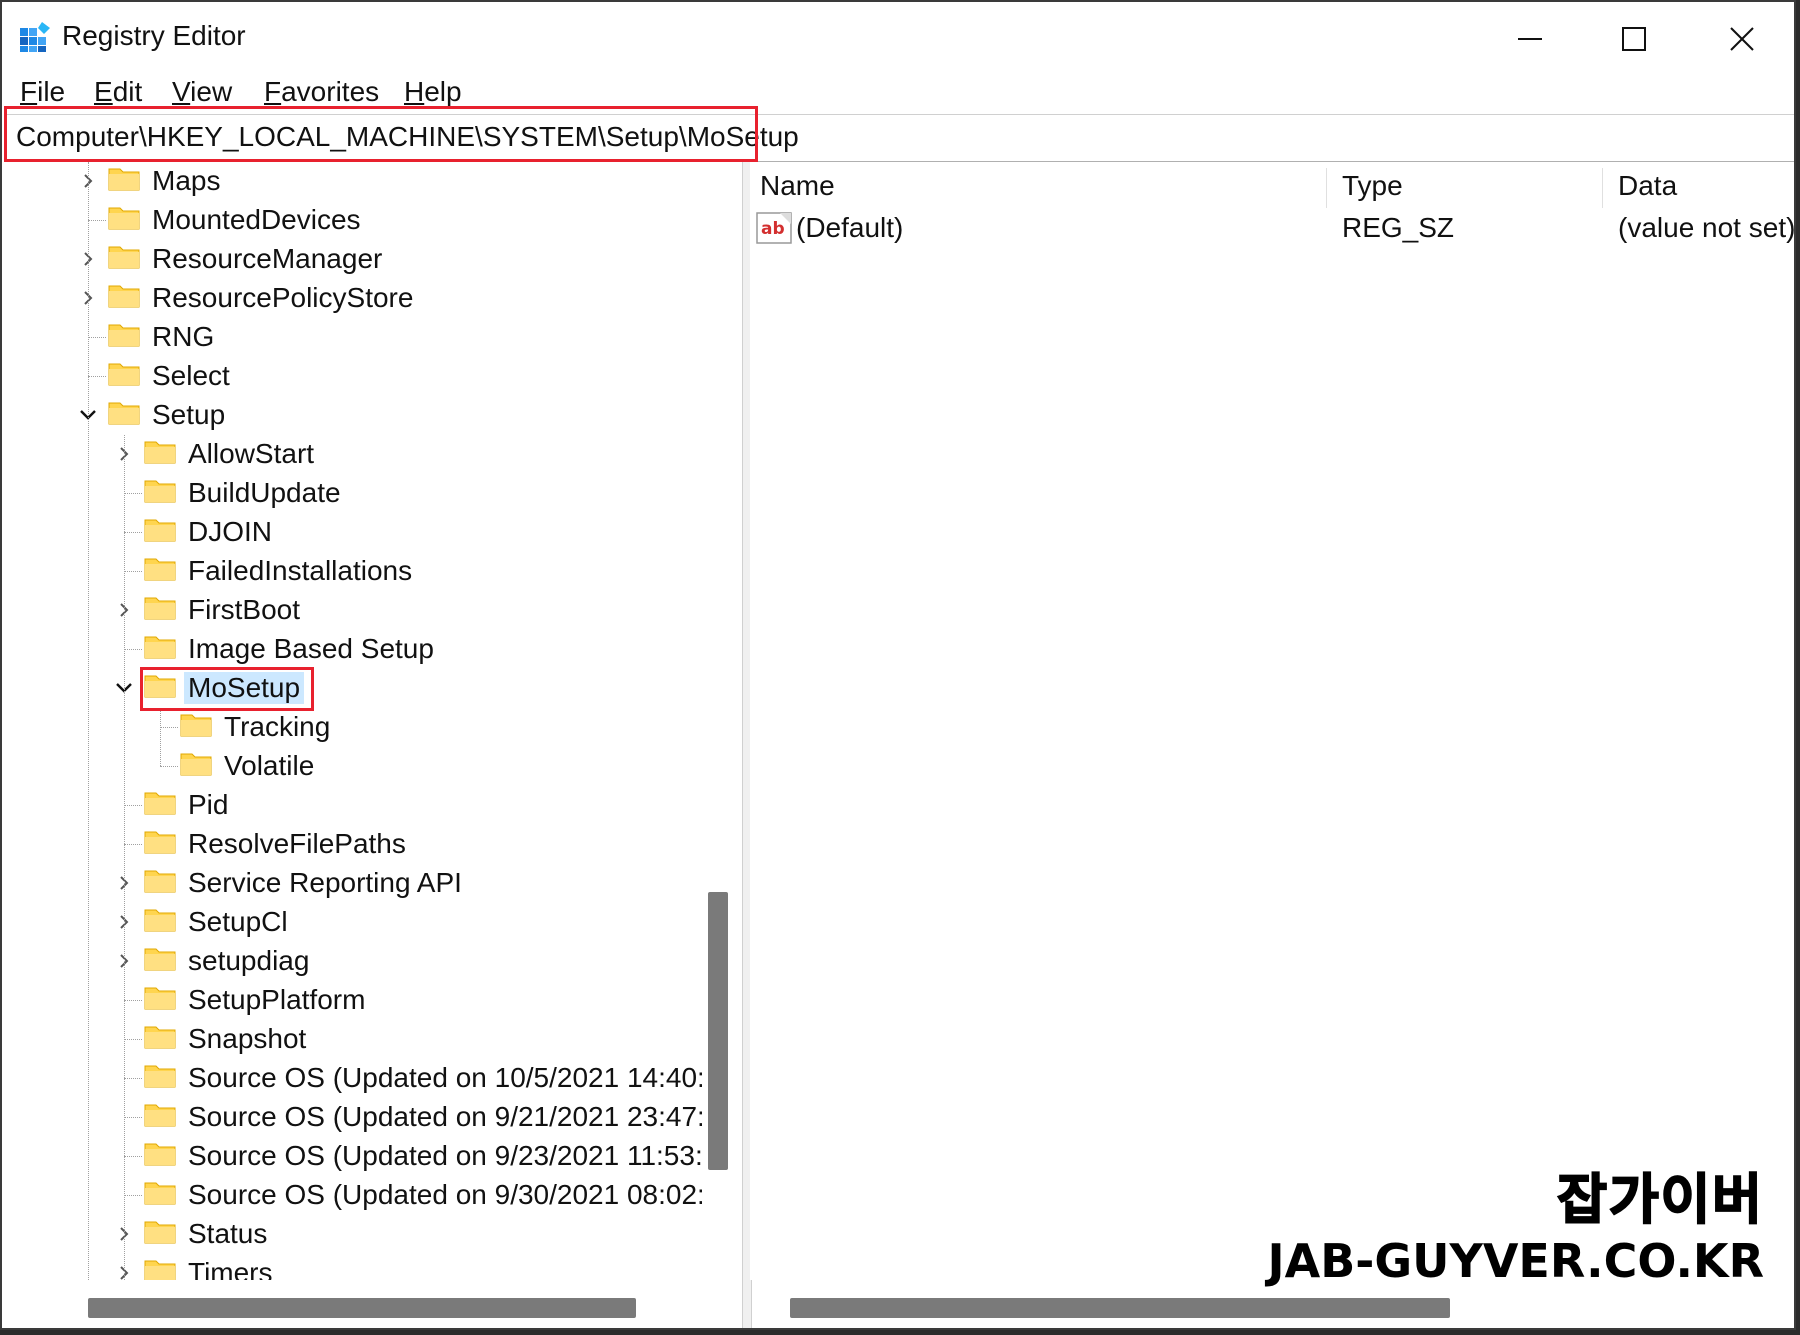  What do you see at coordinates (454, 1077) in the screenshot?
I see `tree-item-label: Source OS (Updated on 10/5/2021 14:40:2` at bounding box center [454, 1077].